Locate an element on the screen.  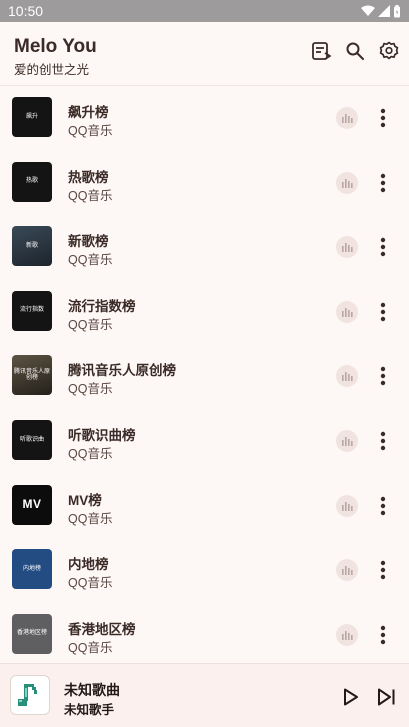
chart-title: 流行指数榜 is located at coordinates (102, 306).